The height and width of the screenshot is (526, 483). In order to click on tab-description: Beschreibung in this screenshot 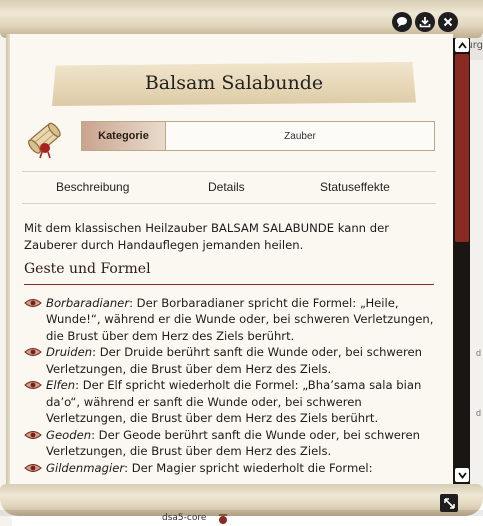, I will do `click(92, 187)`.